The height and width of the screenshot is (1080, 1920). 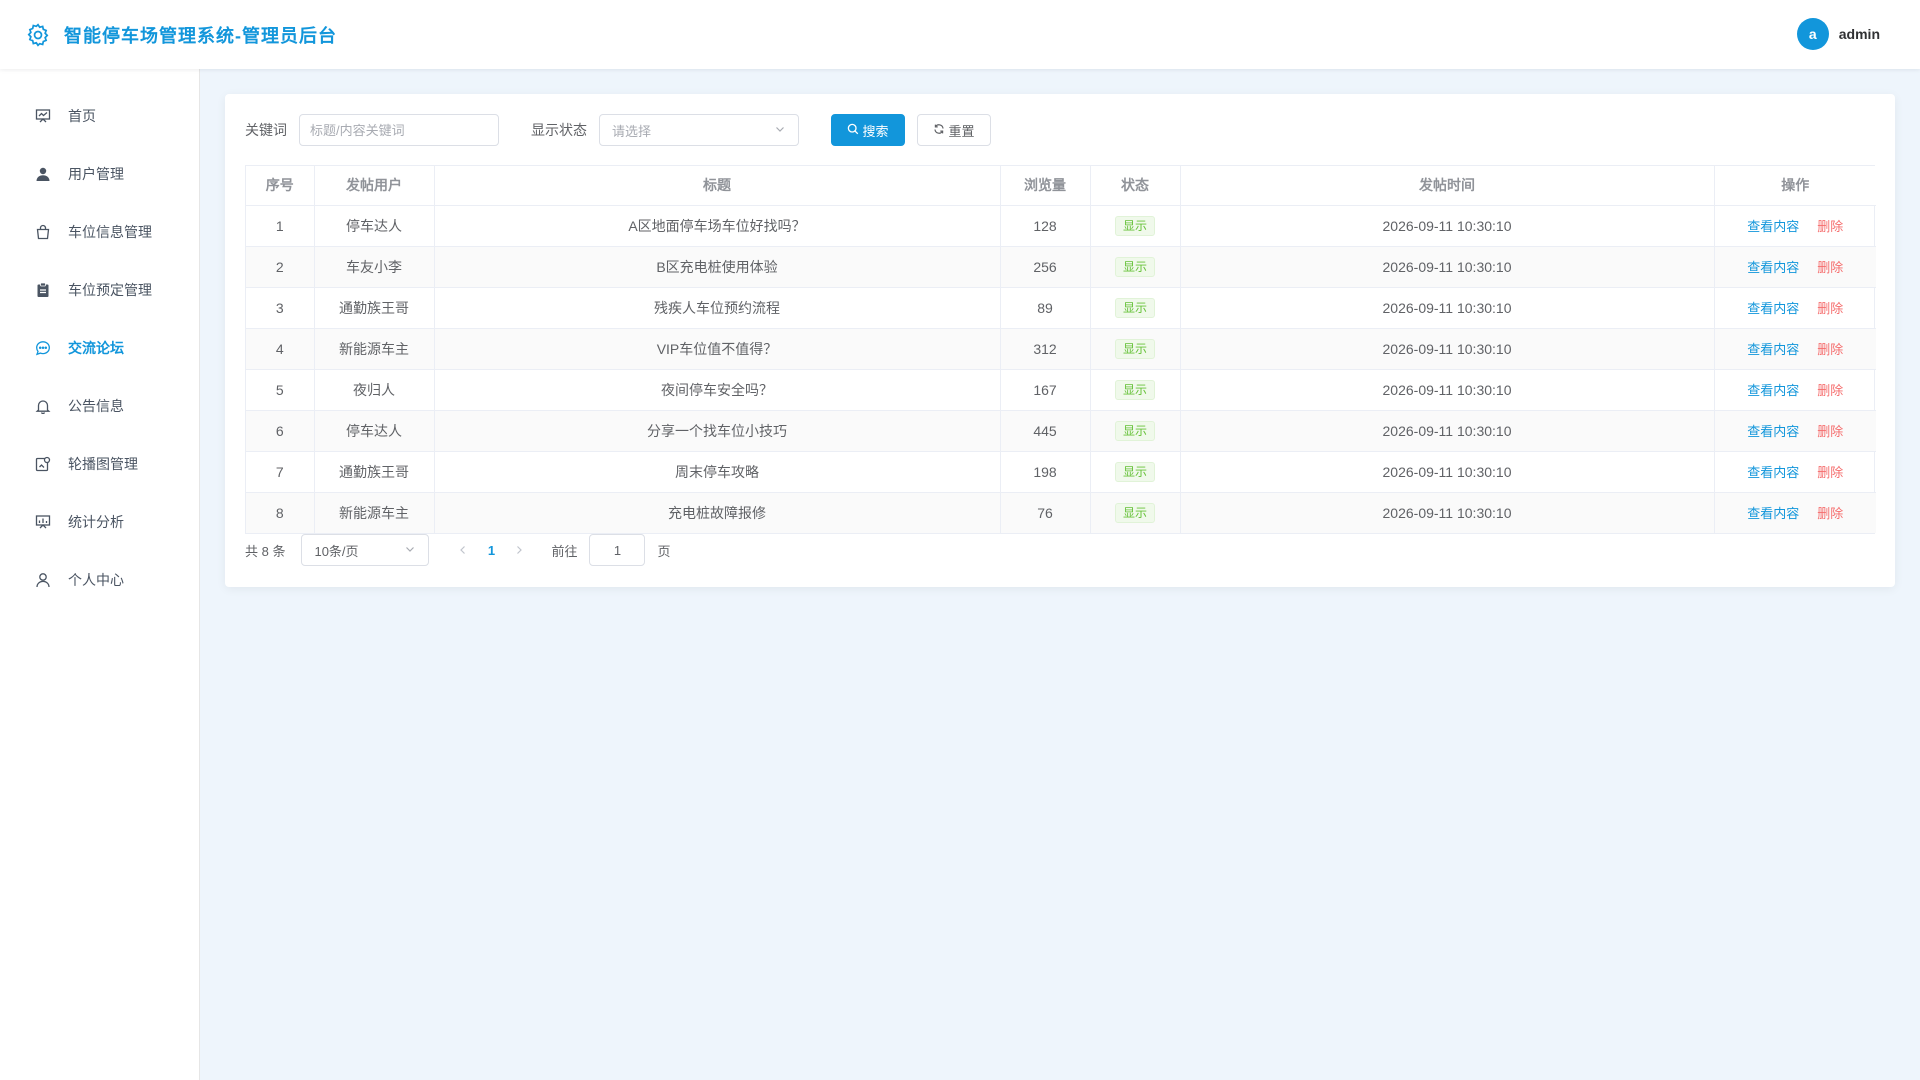 I want to click on goto-label: 前往, so click(x=564, y=551).